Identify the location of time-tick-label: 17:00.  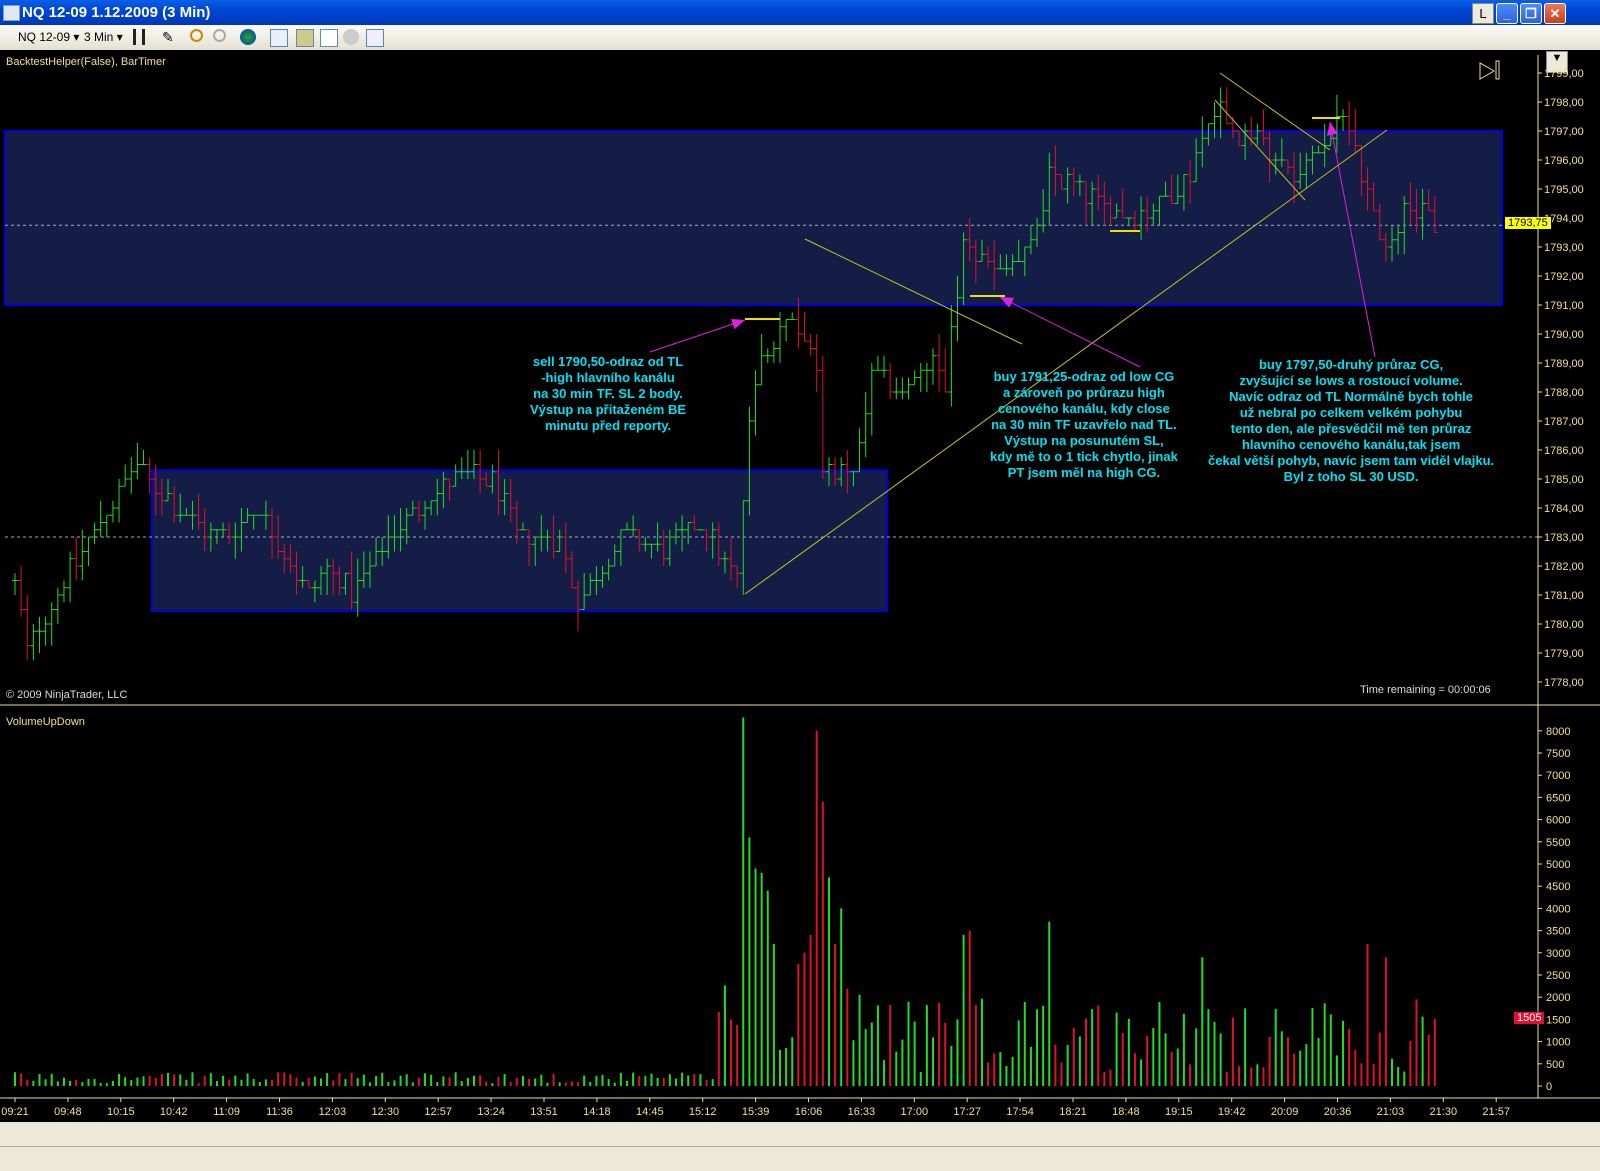
(915, 1112).